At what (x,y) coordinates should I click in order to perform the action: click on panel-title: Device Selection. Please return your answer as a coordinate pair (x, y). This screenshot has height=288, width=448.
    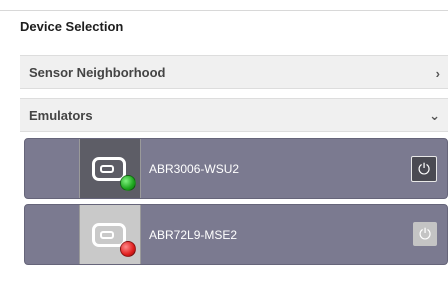
    Looking at the image, I should click on (72, 26).